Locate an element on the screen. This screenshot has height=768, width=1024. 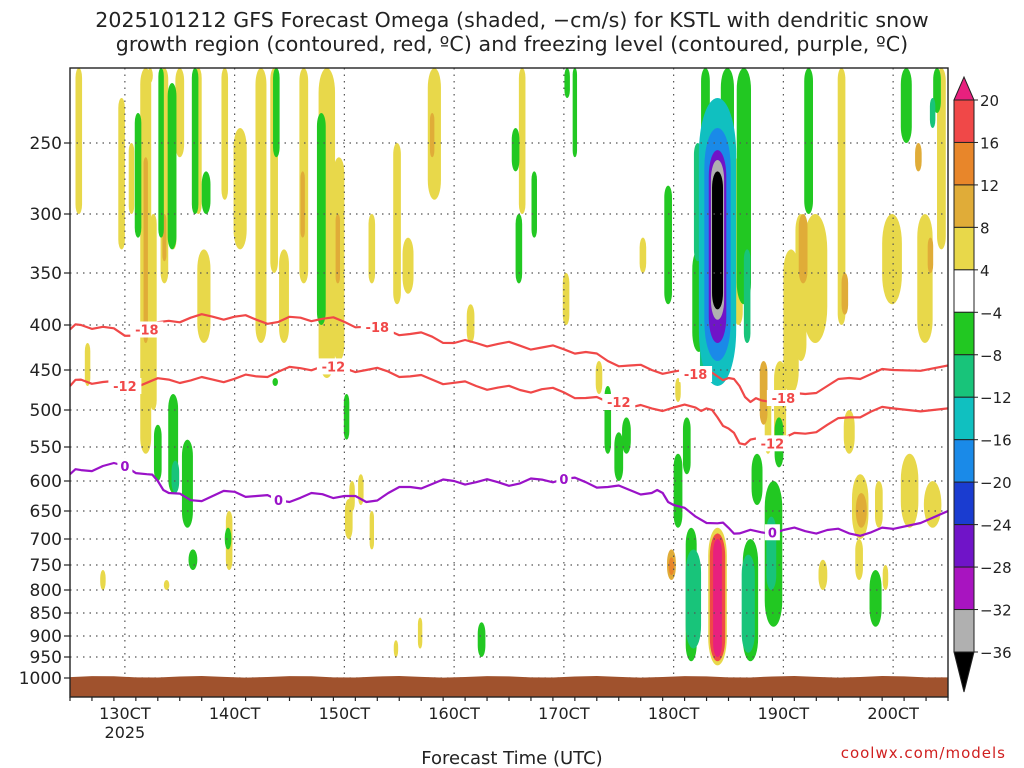
colorbar-top-triangle is located at coordinates (964, 88).